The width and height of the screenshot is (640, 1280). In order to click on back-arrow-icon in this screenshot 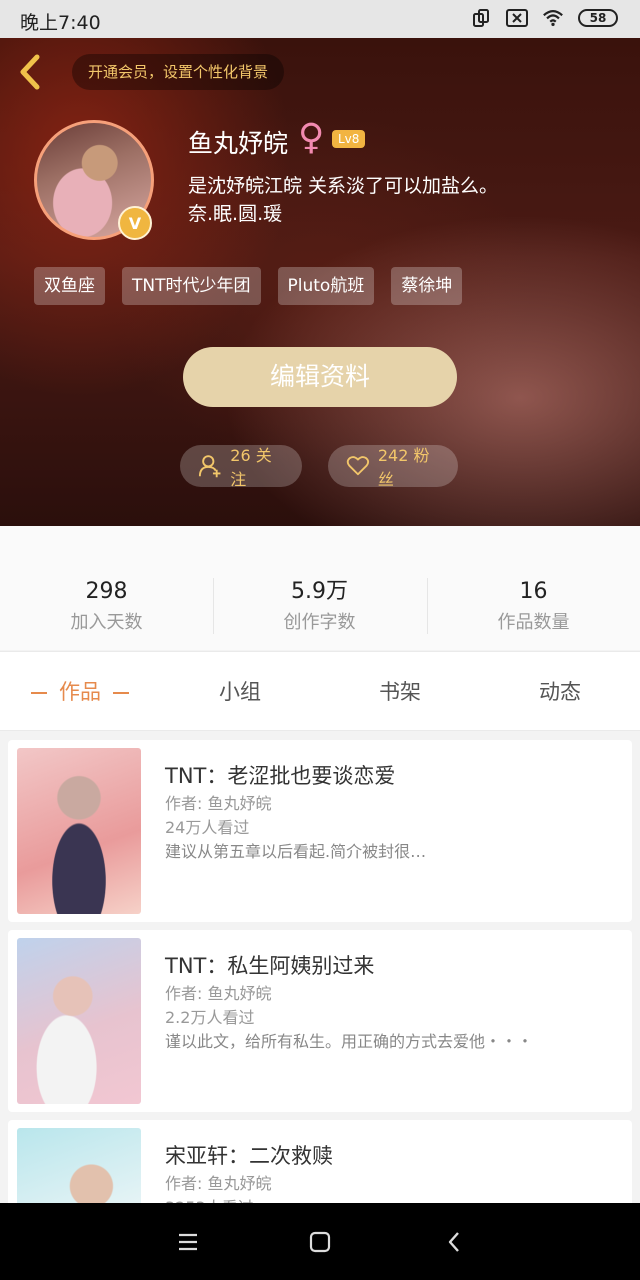, I will do `click(453, 1242)`.